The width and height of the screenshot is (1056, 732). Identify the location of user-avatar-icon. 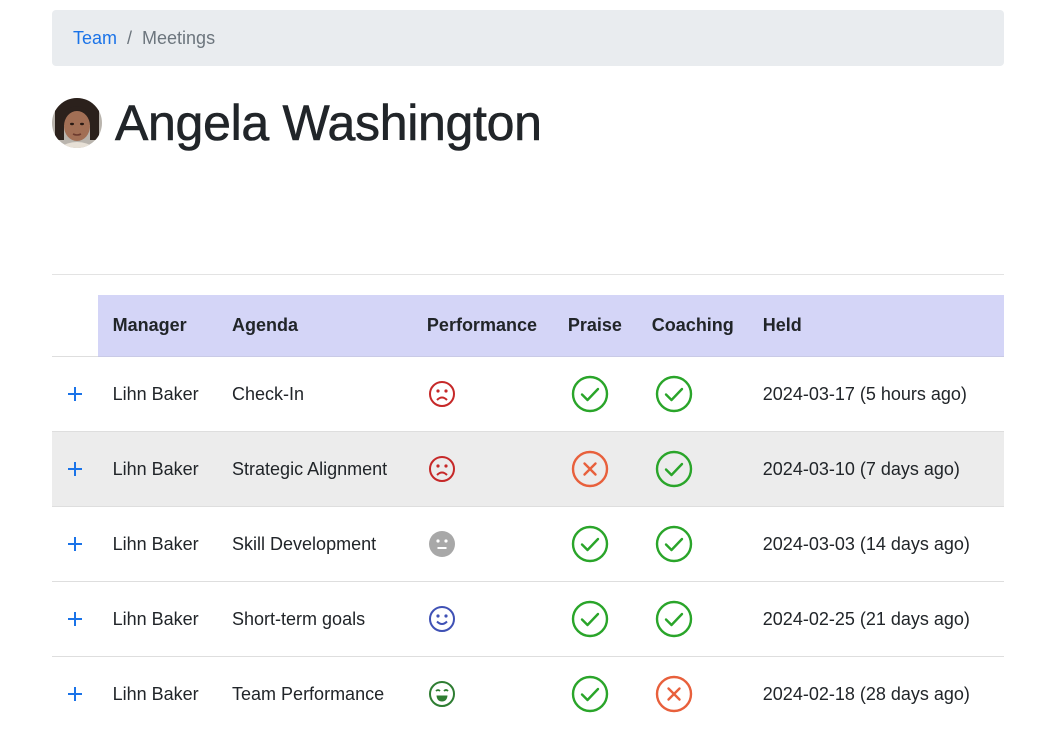
(77, 123).